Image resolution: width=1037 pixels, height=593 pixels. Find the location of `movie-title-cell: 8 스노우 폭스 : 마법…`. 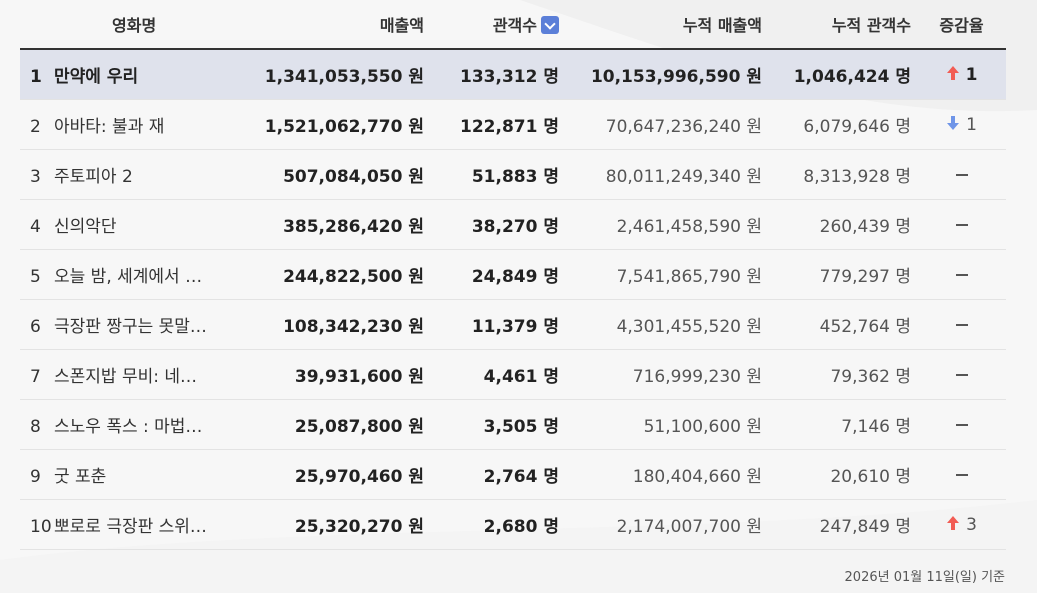

movie-title-cell: 8 스노우 폭스 : 마법… is located at coordinates (135, 424).